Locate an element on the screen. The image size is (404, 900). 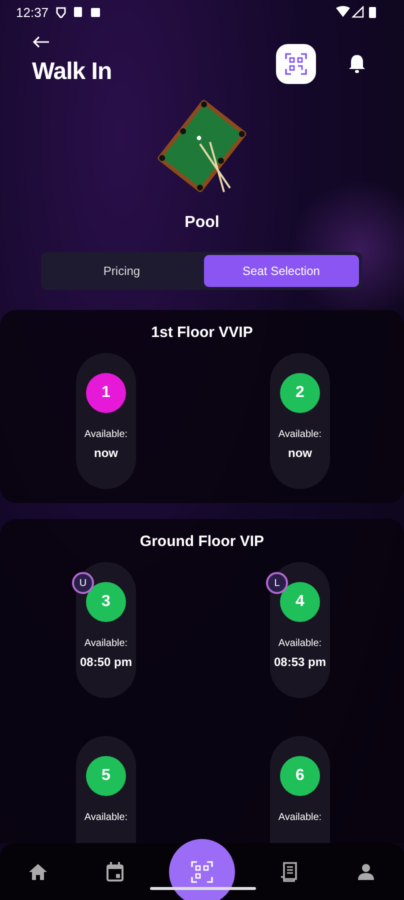
bell-icon is located at coordinates (357, 64).